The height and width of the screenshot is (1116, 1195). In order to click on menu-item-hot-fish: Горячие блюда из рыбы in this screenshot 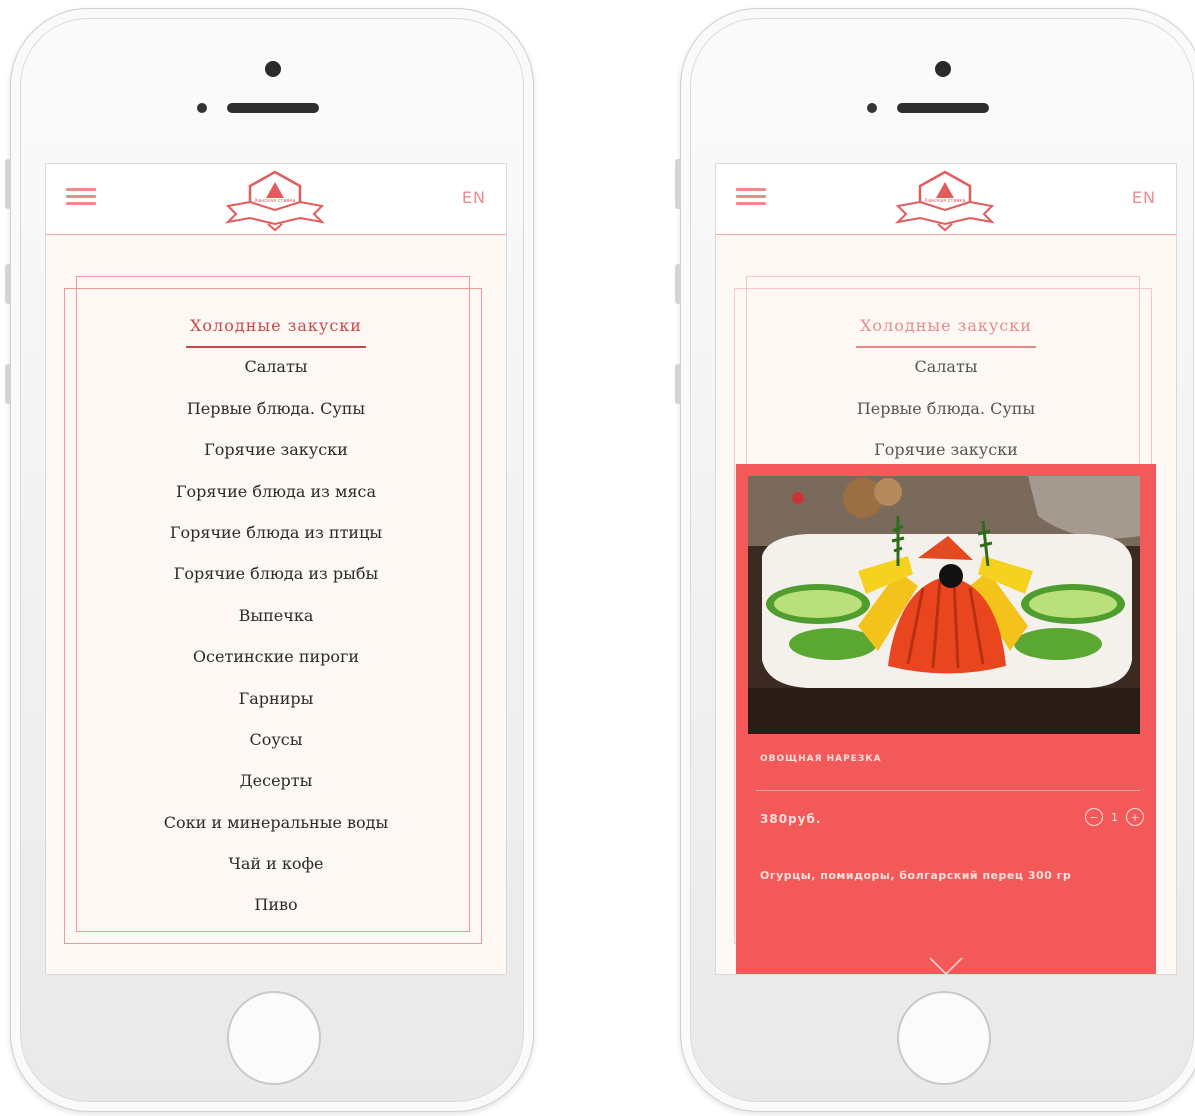, I will do `click(276, 580)`.